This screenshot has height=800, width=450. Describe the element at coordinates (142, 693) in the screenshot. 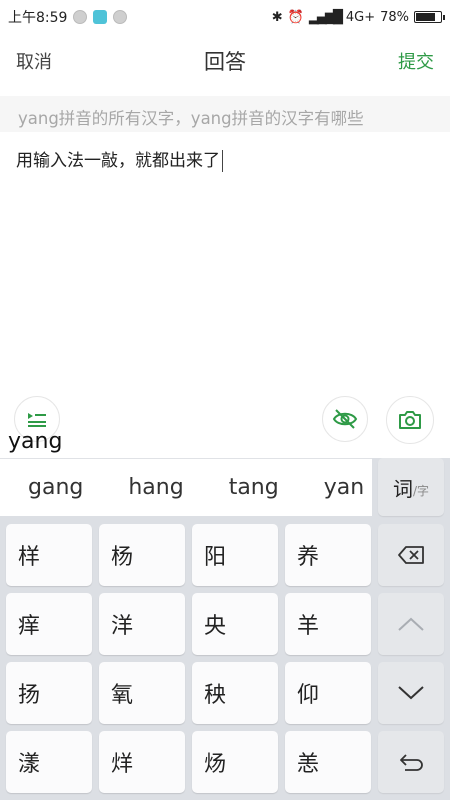

I see `candidate-key: 氧` at that location.